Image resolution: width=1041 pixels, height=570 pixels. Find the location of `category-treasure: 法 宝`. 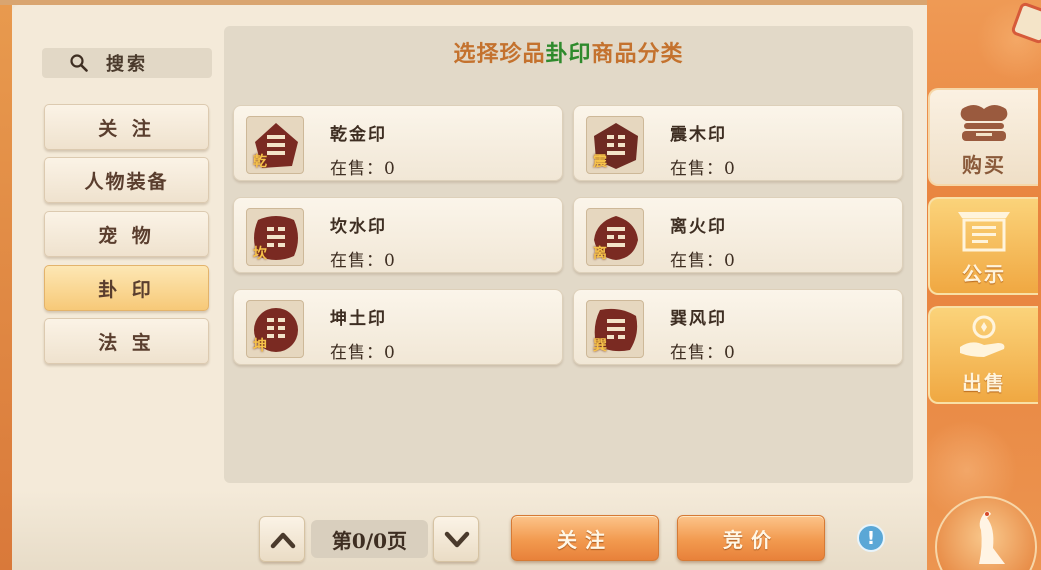

category-treasure: 法 宝 is located at coordinates (126, 341).